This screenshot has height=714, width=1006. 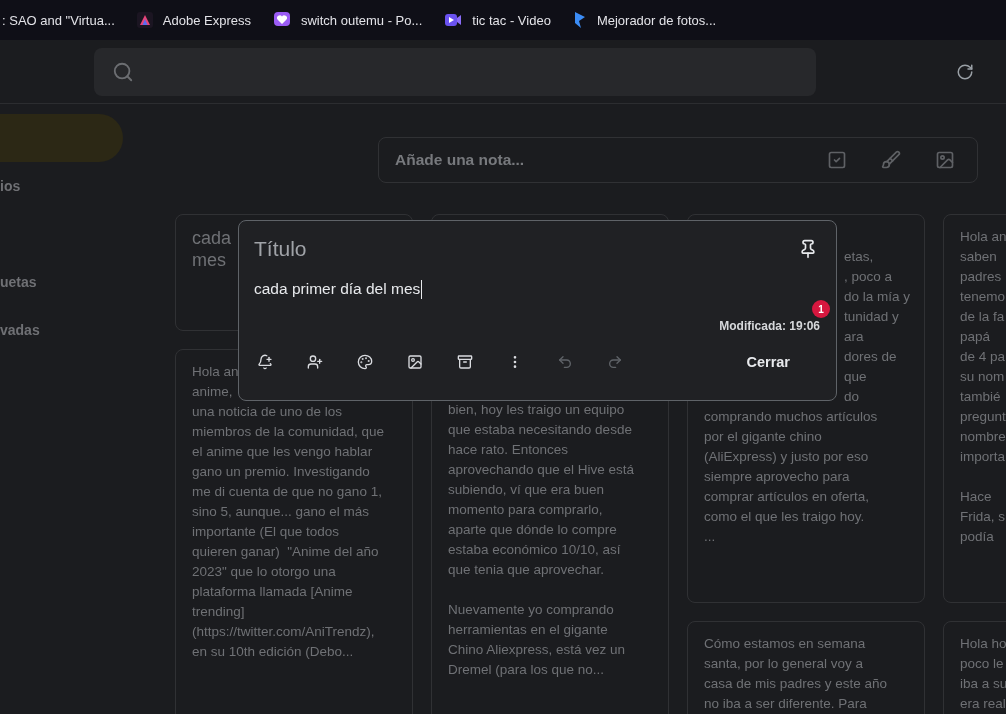 What do you see at coordinates (983, 387) in the screenshot?
I see `note-text: Hola an saben padres tenemo de la fa papá de 4 pa su nom tambié pregunt nombre importa Hace Frida, s podía` at bounding box center [983, 387].